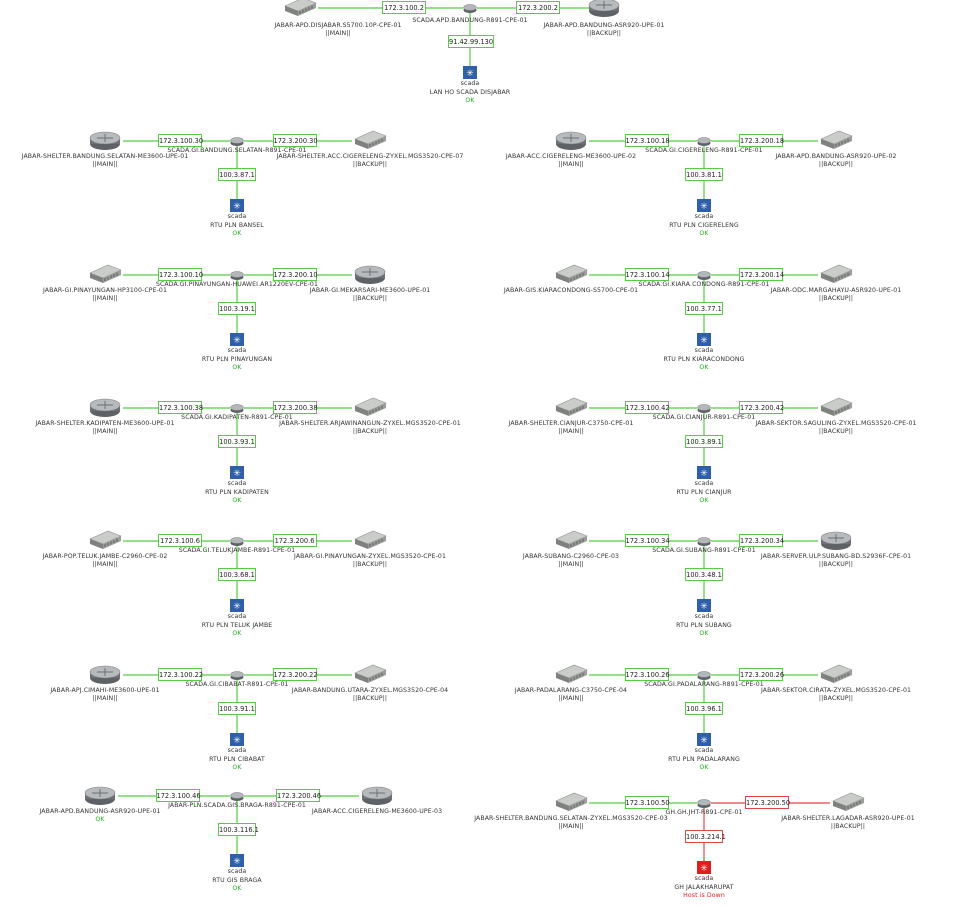 This screenshot has height=910, width=961. What do you see at coordinates (238, 829) in the screenshot?
I see `downlink-ip-box: 100.3.116.1` at bounding box center [238, 829].